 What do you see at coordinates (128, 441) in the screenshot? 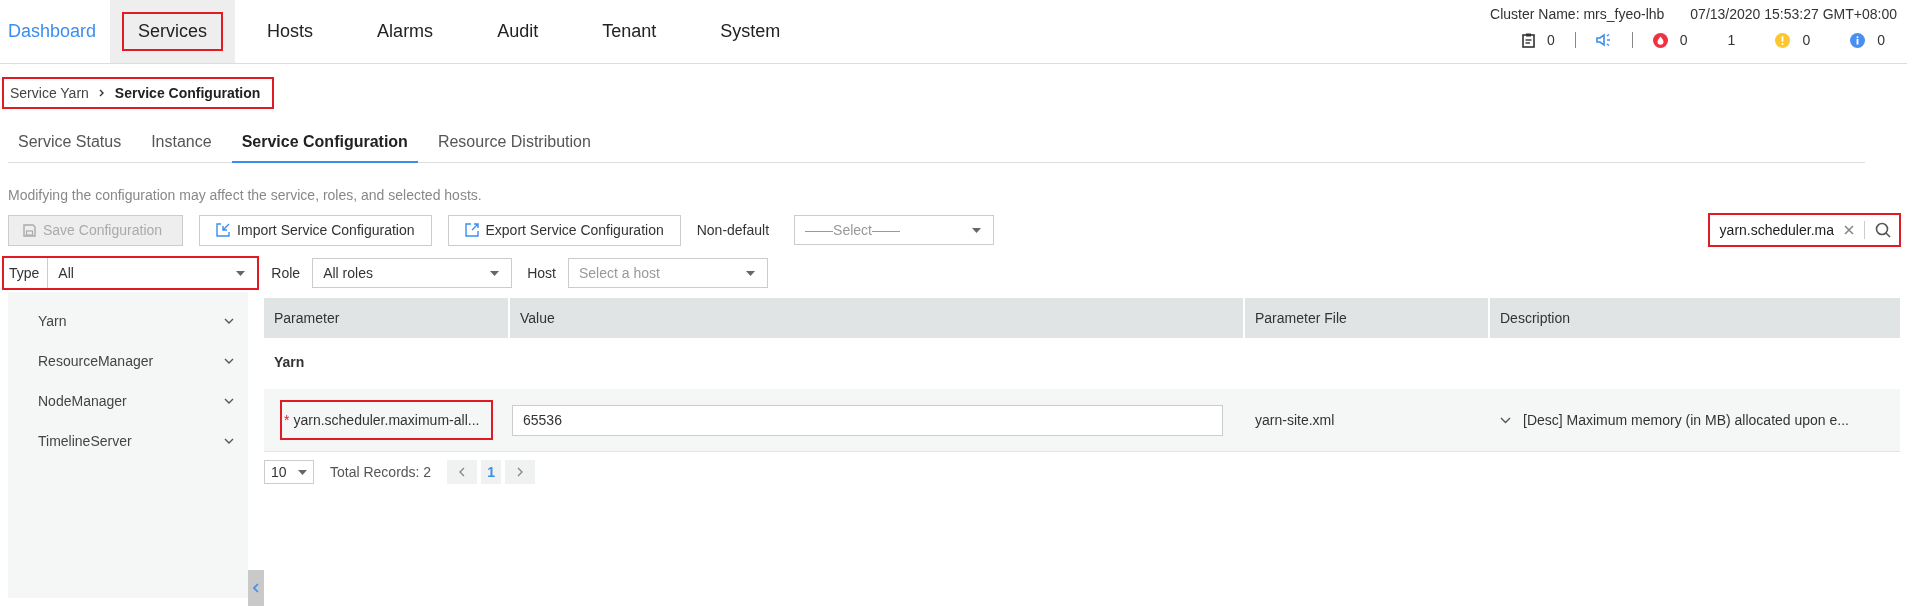
I see `sidebar-item: TimelineServer` at bounding box center [128, 441].